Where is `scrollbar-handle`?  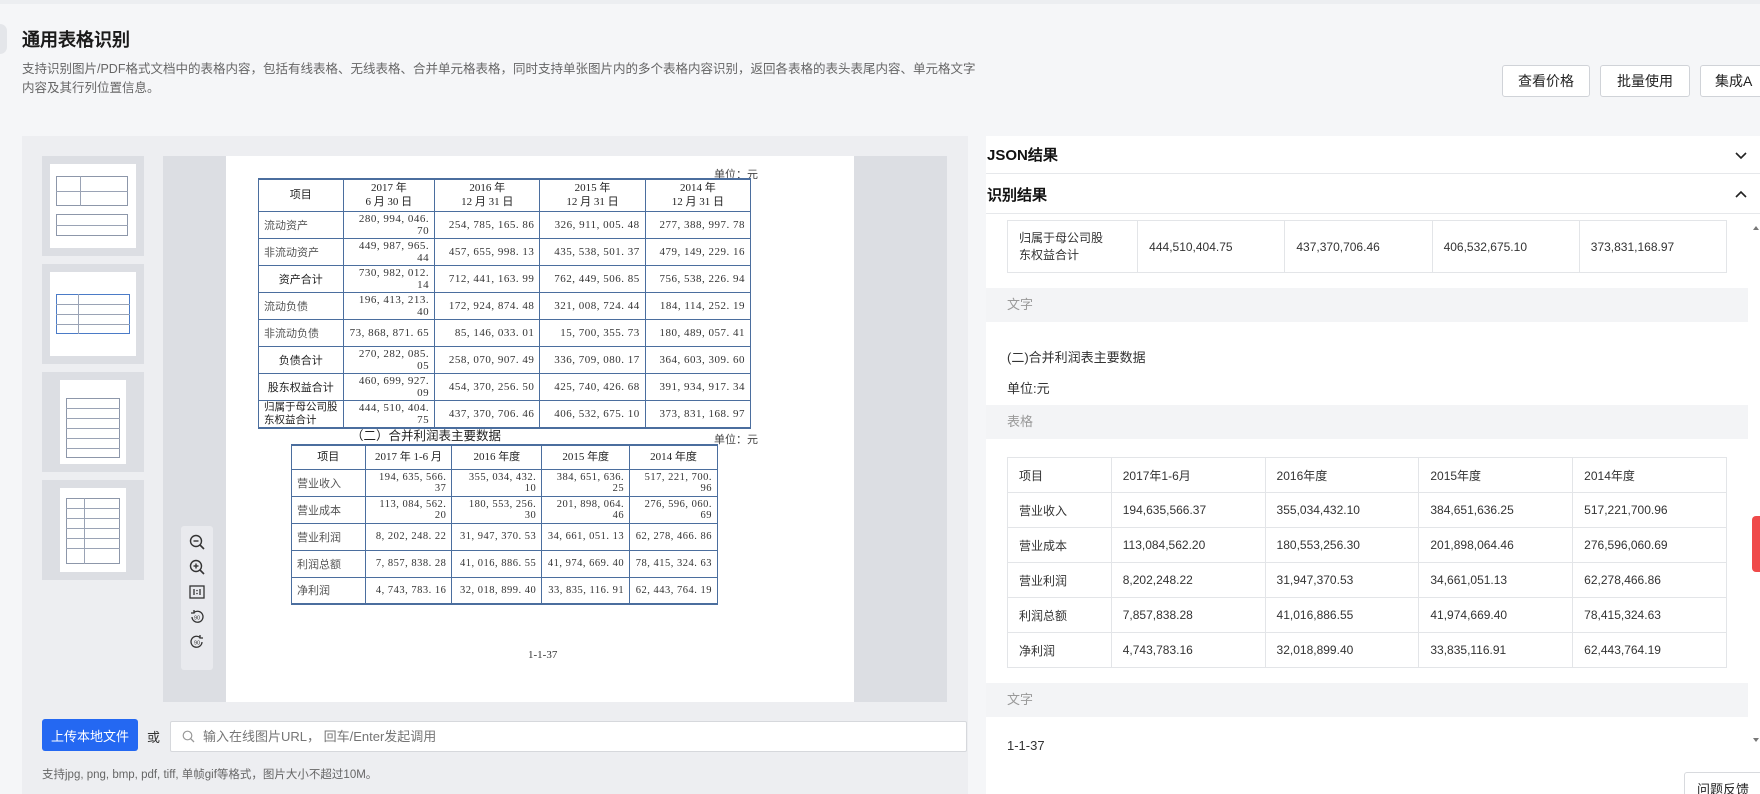 scrollbar-handle is located at coordinates (1756, 544).